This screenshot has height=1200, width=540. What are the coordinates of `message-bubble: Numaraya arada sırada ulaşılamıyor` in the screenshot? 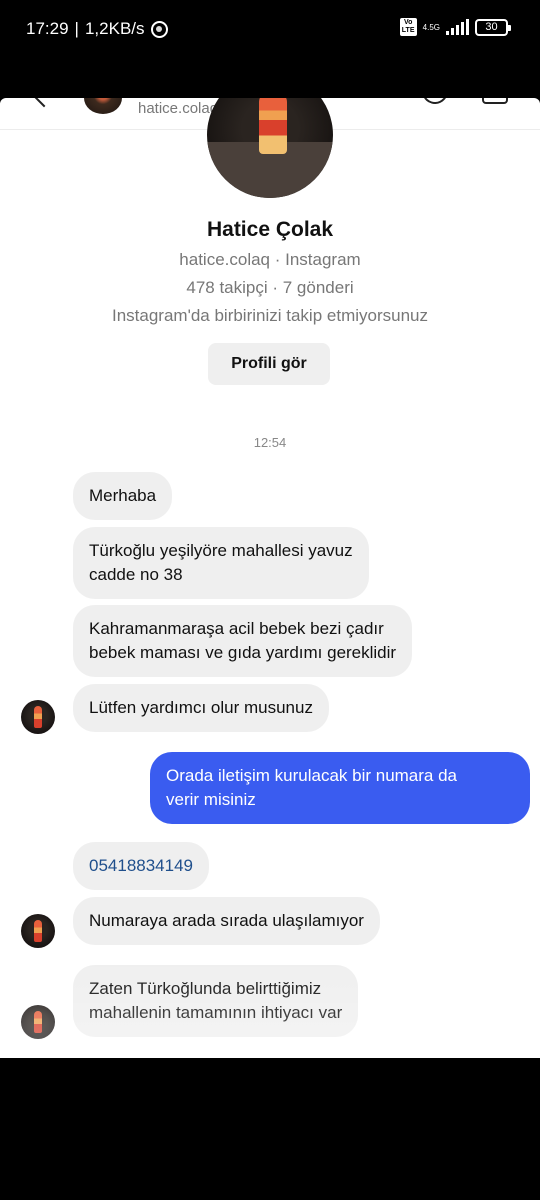 It's located at (226, 921).